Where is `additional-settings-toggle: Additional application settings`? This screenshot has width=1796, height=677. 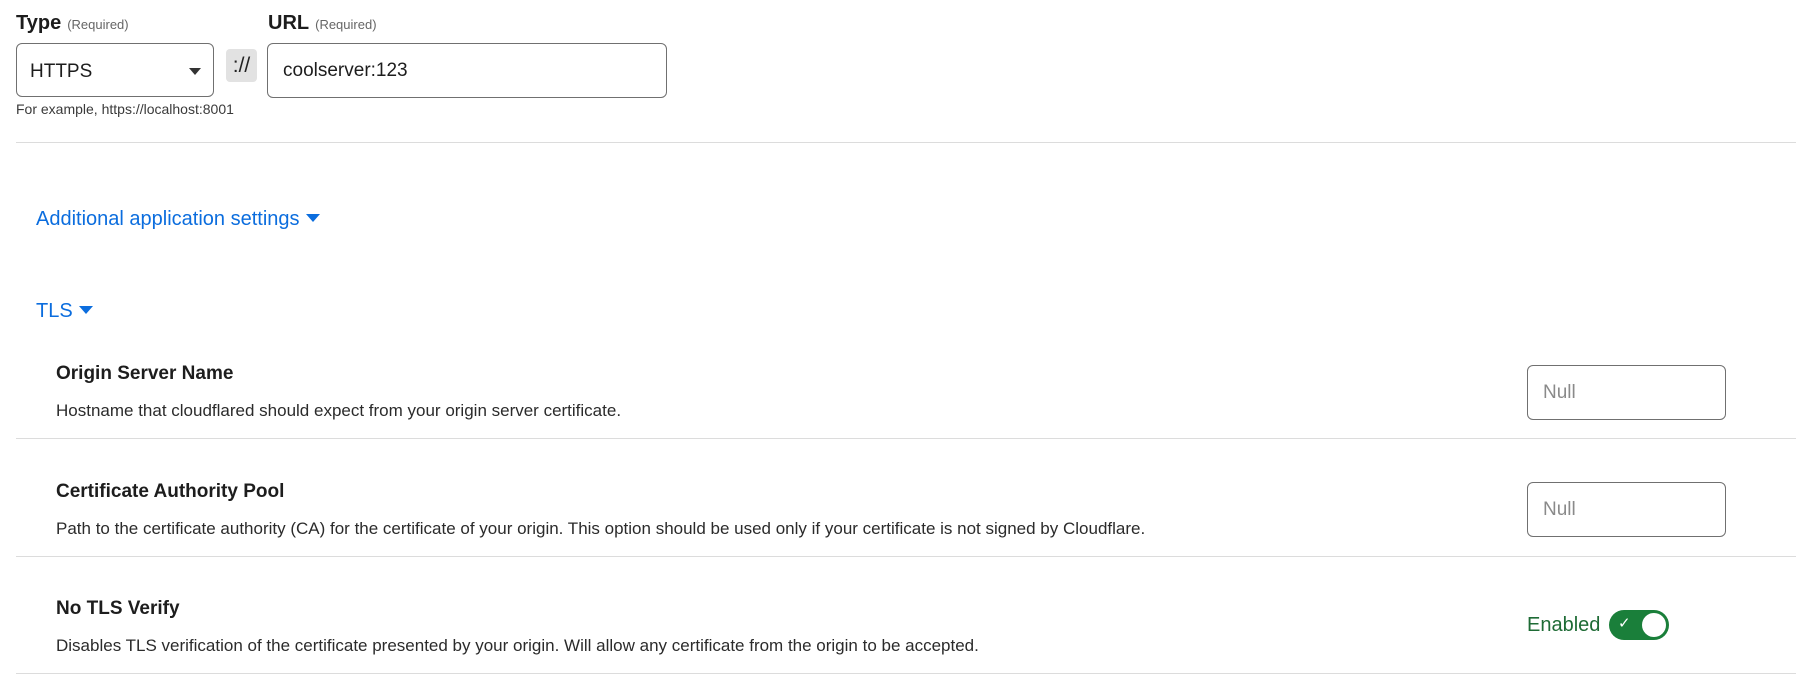 additional-settings-toggle: Additional application settings is located at coordinates (178, 219).